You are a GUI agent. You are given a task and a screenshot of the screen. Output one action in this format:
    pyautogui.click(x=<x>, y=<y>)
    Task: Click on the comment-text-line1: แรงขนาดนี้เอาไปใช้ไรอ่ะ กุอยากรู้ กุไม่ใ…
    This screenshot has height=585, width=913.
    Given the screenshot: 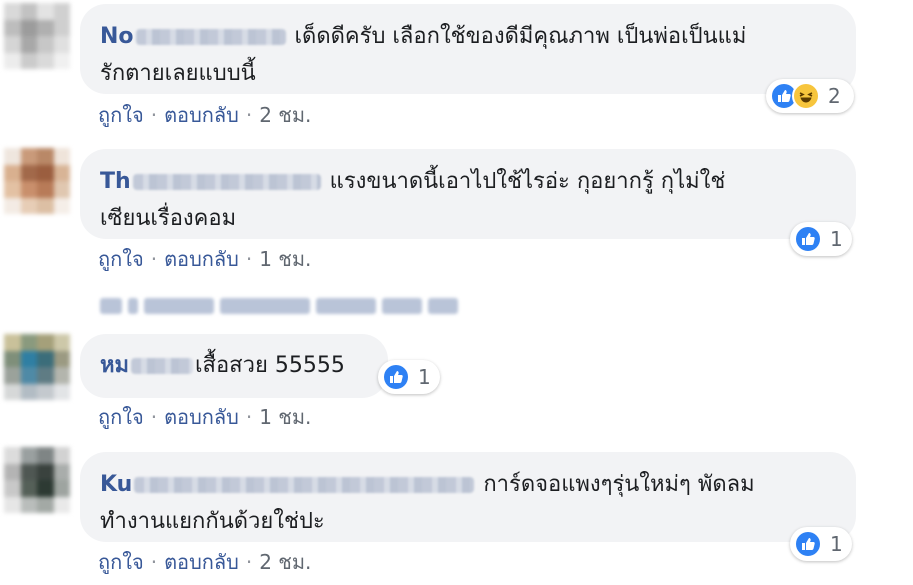 What is the action you would take?
    pyautogui.click(x=527, y=181)
    